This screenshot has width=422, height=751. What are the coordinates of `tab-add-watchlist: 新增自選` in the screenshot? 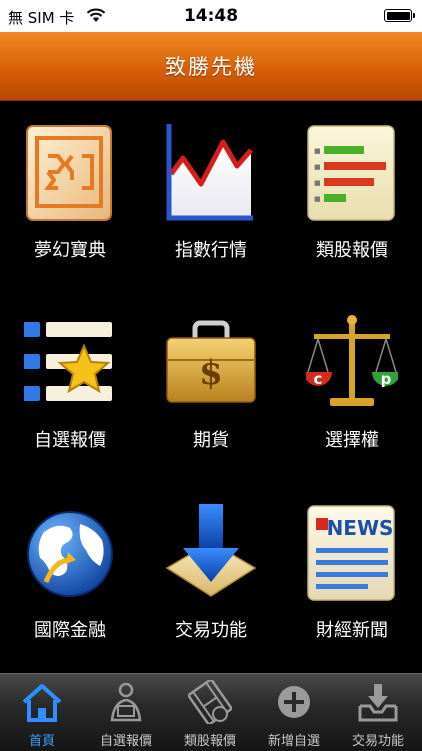 It's located at (294, 712).